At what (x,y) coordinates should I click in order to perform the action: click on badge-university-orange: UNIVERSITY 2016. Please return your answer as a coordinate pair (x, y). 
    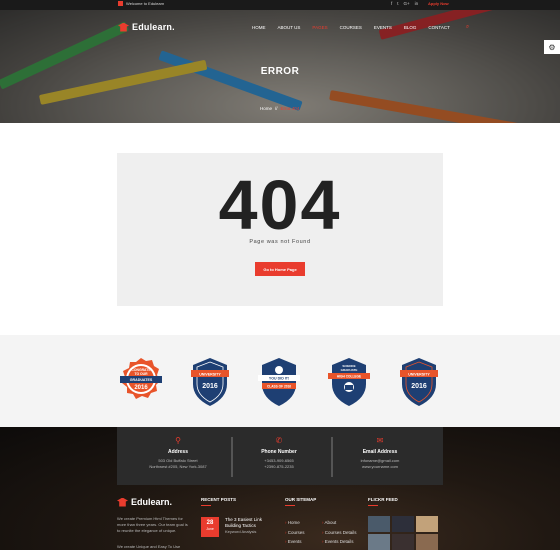
    Looking at the image, I should click on (419, 382).